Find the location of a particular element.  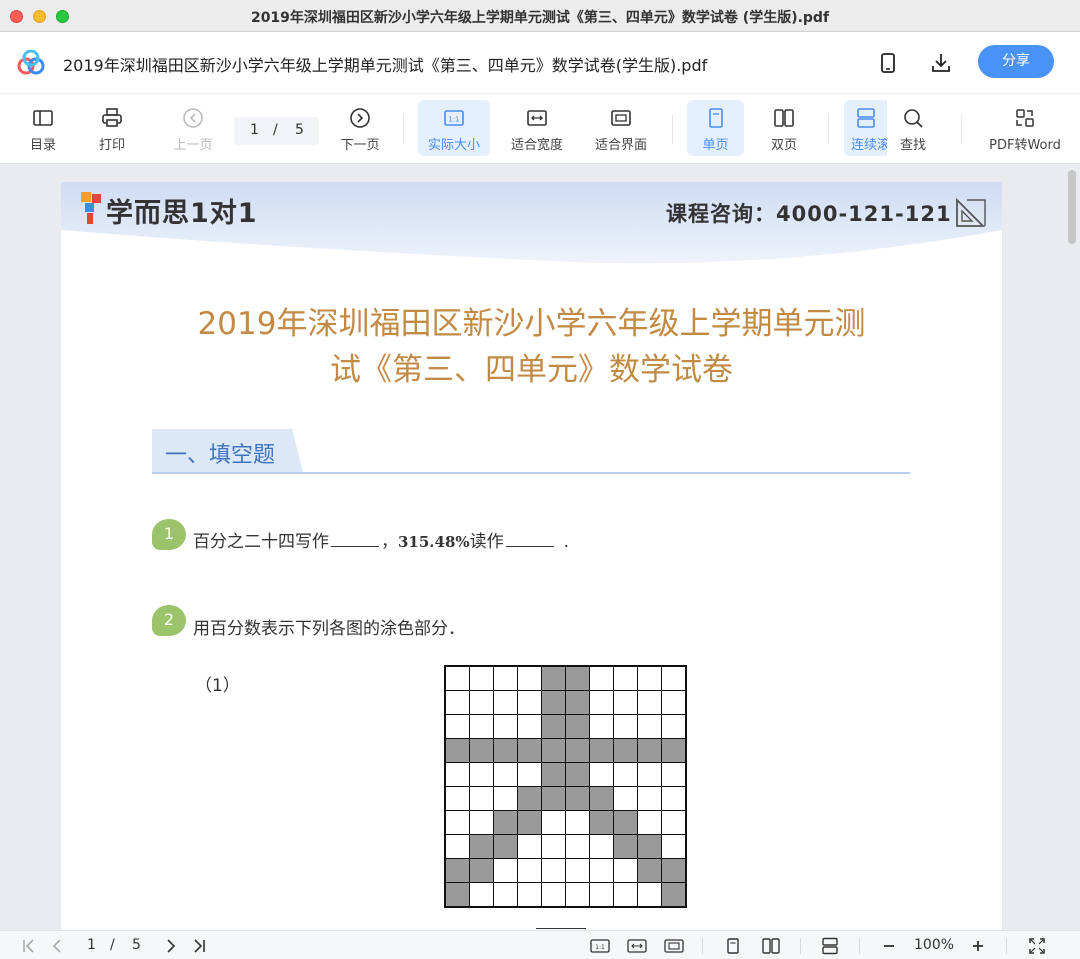

toc-button: 目录 is located at coordinates (43, 128).